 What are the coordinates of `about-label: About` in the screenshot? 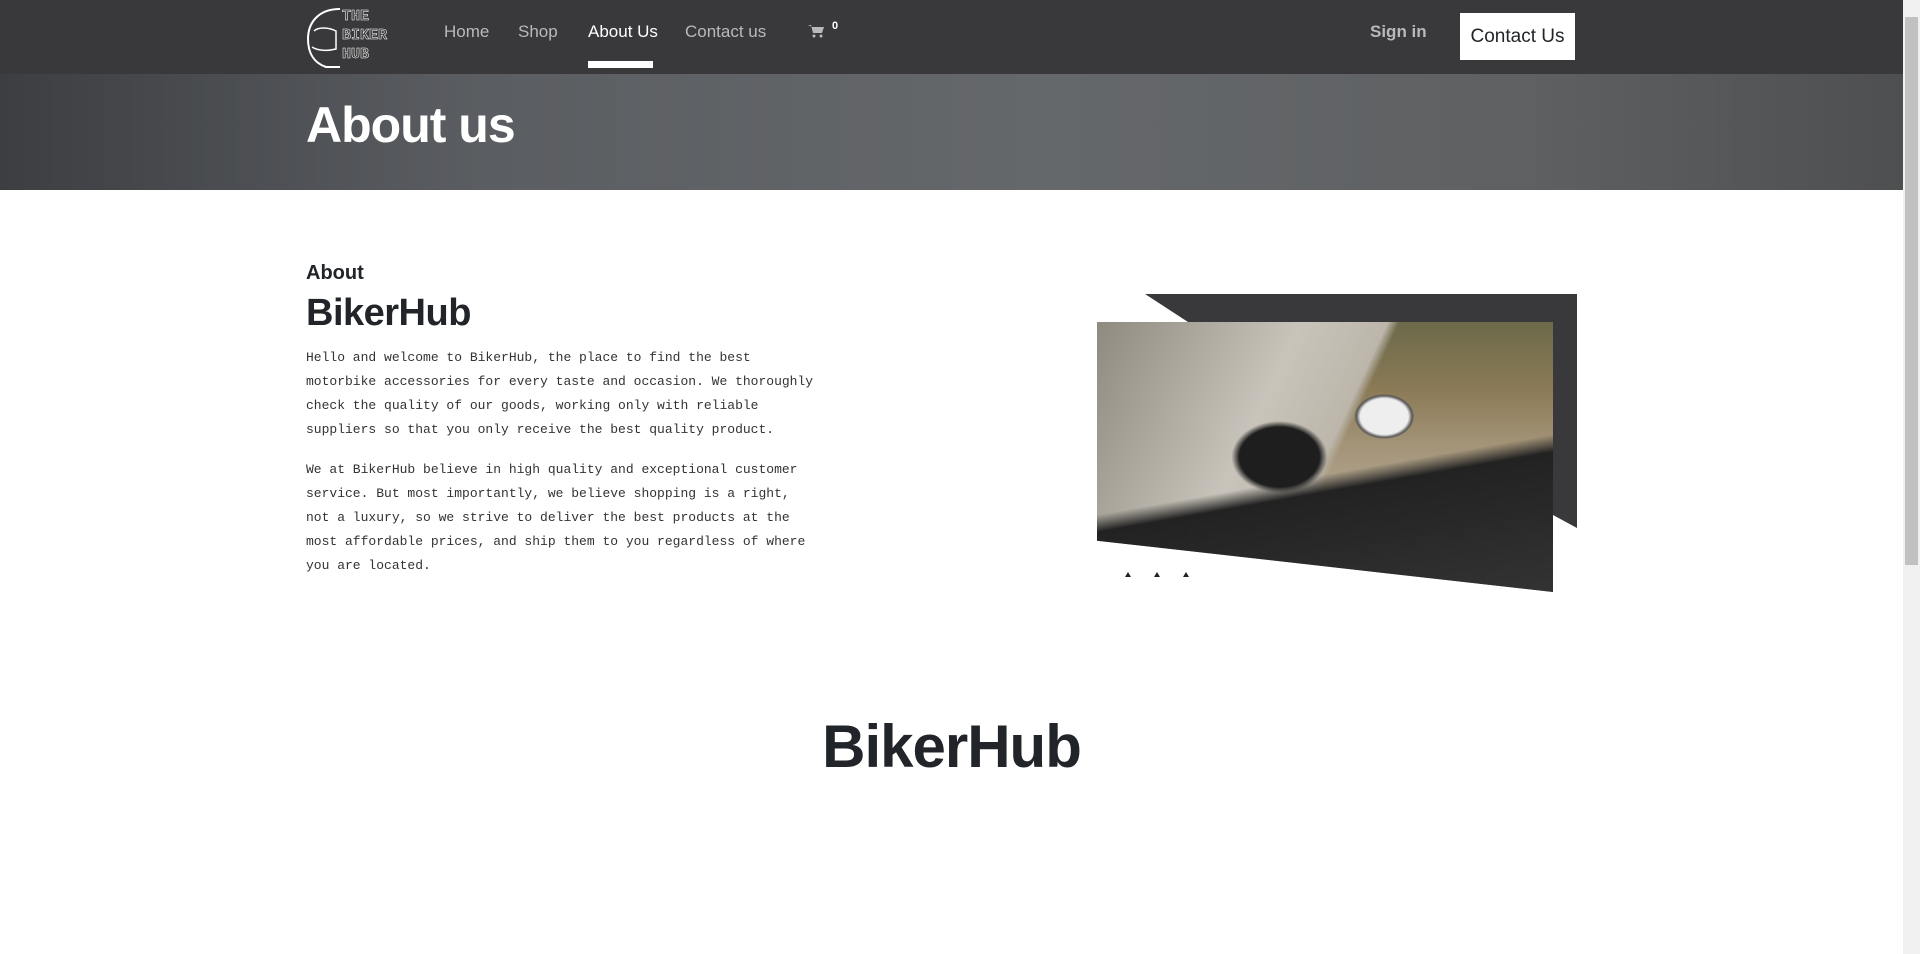 It's located at (335, 273).